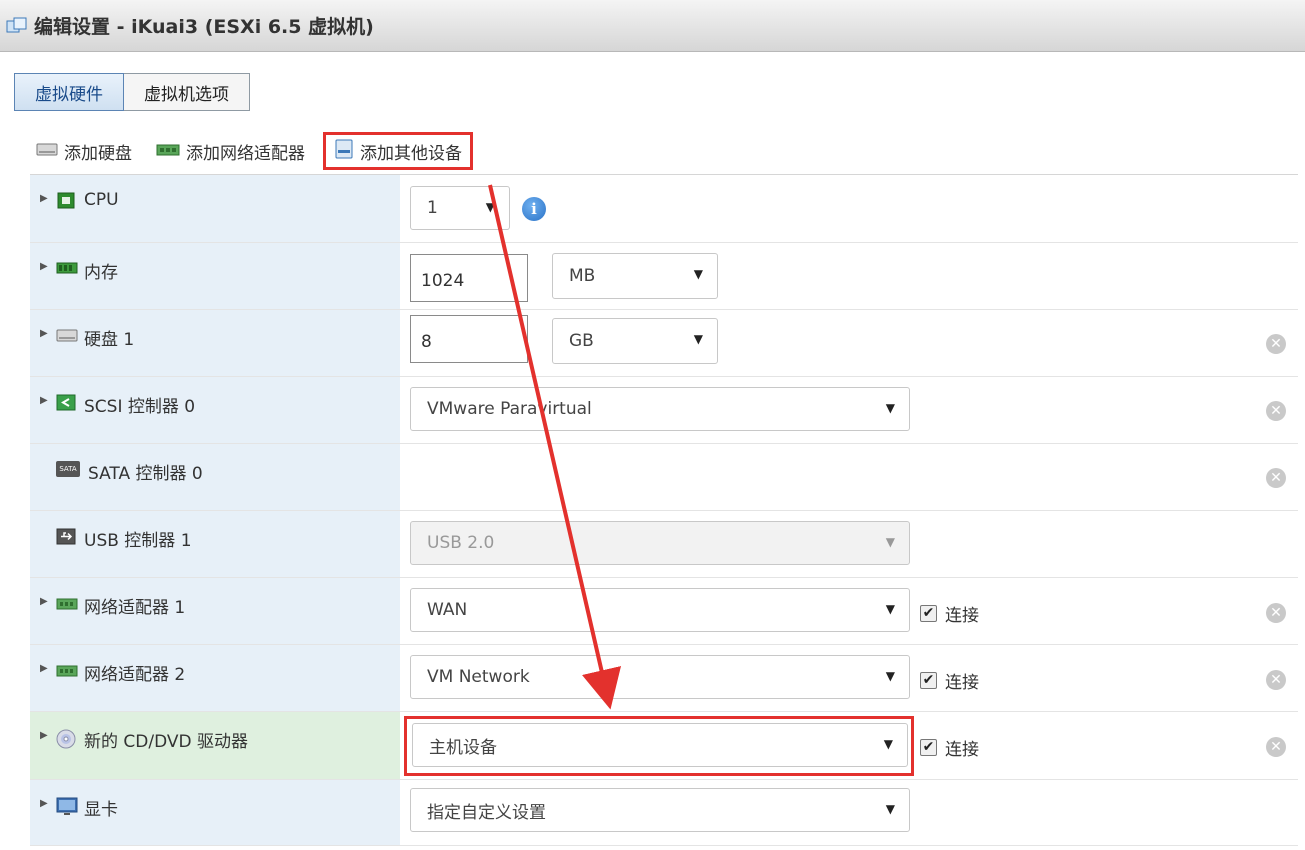  I want to click on nic1-network-value: WAN, so click(447, 610).